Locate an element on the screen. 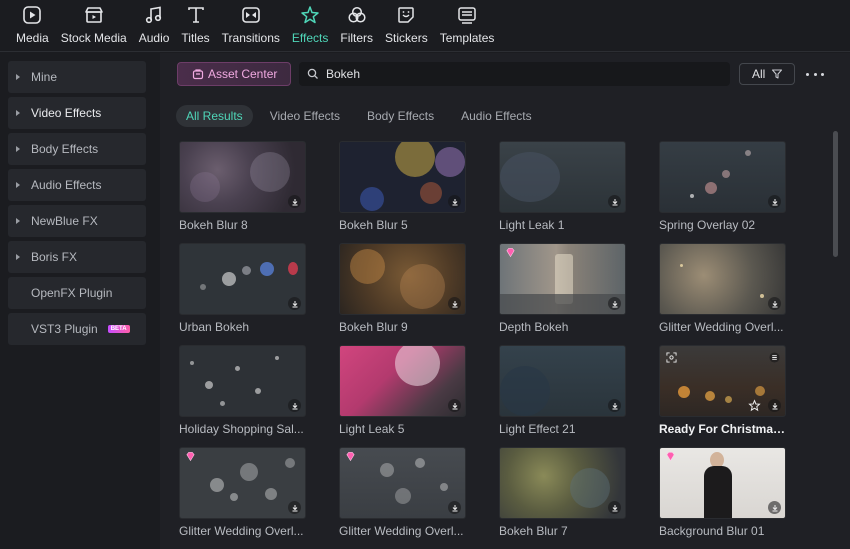  sidebar-item-newblue-fx: NewBlue FX is located at coordinates (77, 221).